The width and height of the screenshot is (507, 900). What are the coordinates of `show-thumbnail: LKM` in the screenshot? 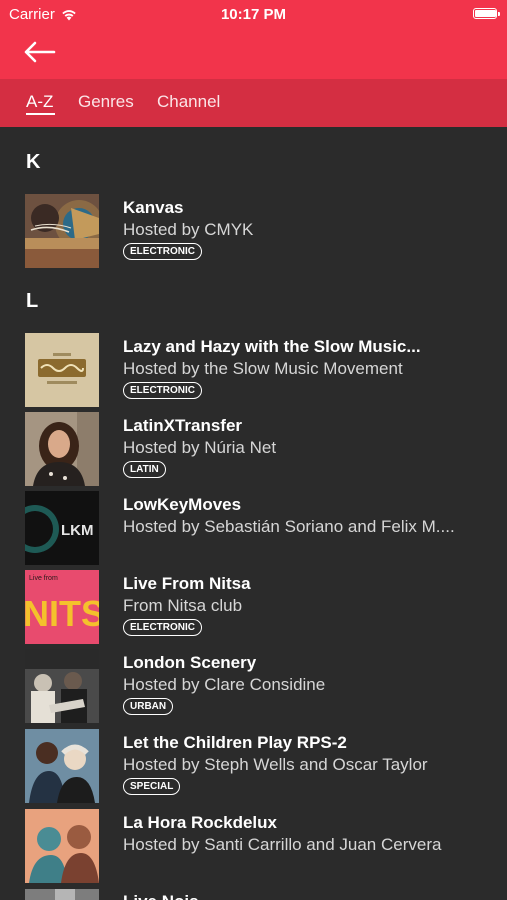 It's located at (62, 528).